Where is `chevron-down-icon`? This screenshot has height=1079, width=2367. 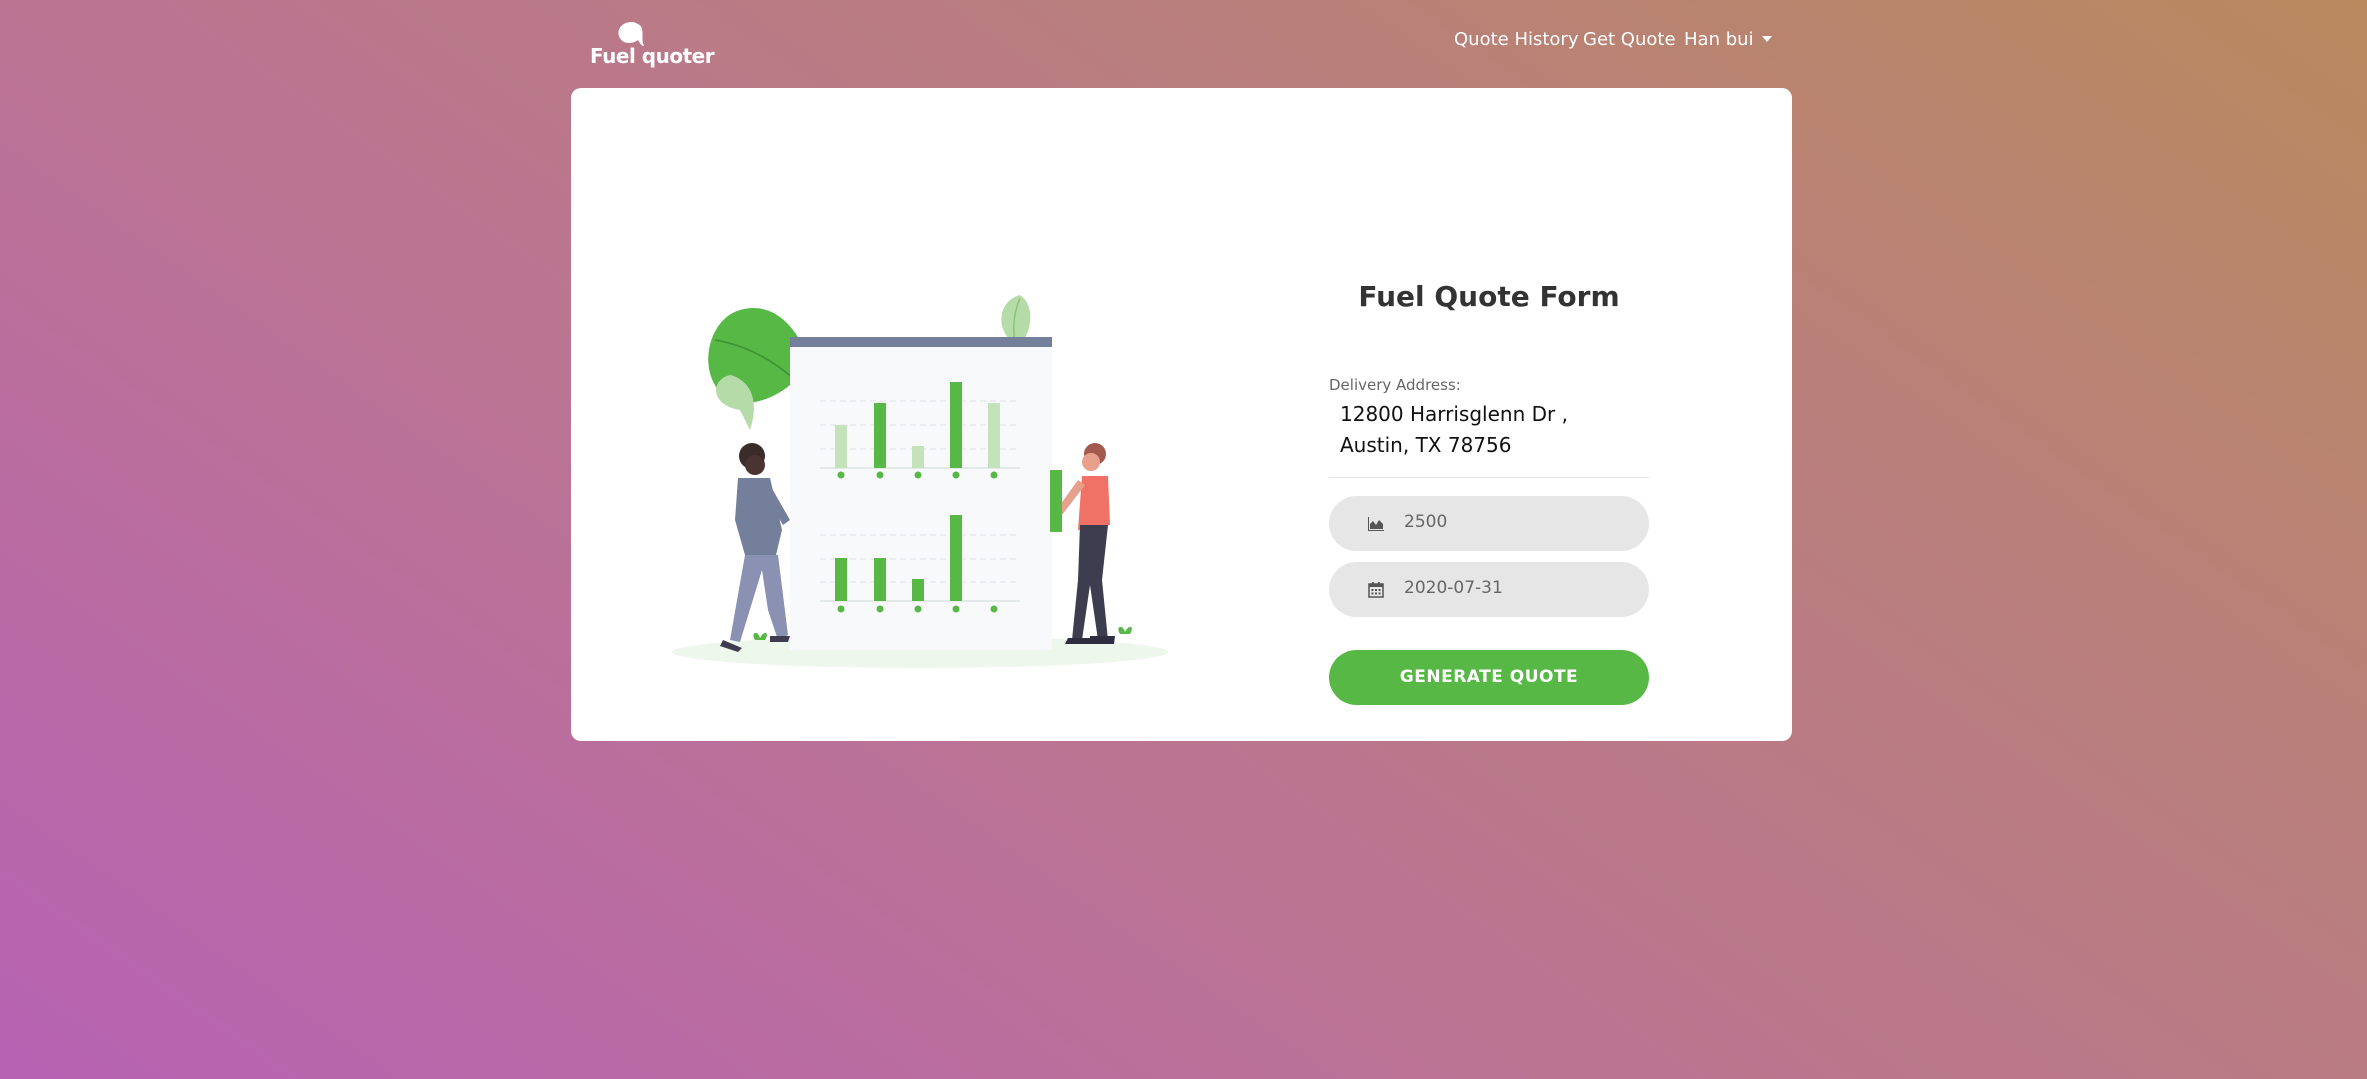
chevron-down-icon is located at coordinates (1766, 39).